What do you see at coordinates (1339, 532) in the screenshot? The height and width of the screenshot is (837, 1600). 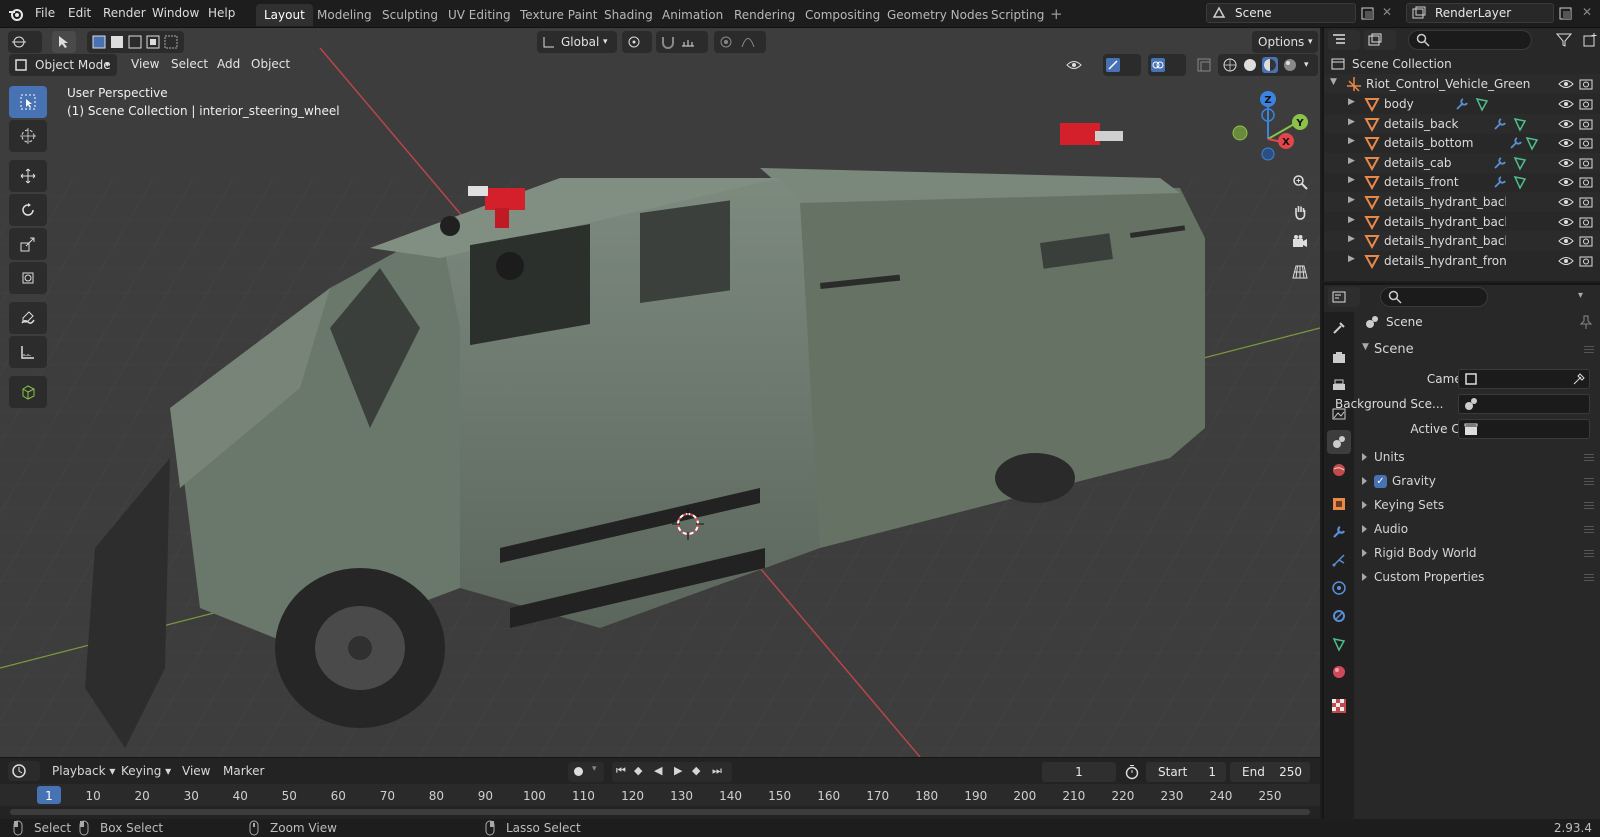 I see `tab-modifiers` at bounding box center [1339, 532].